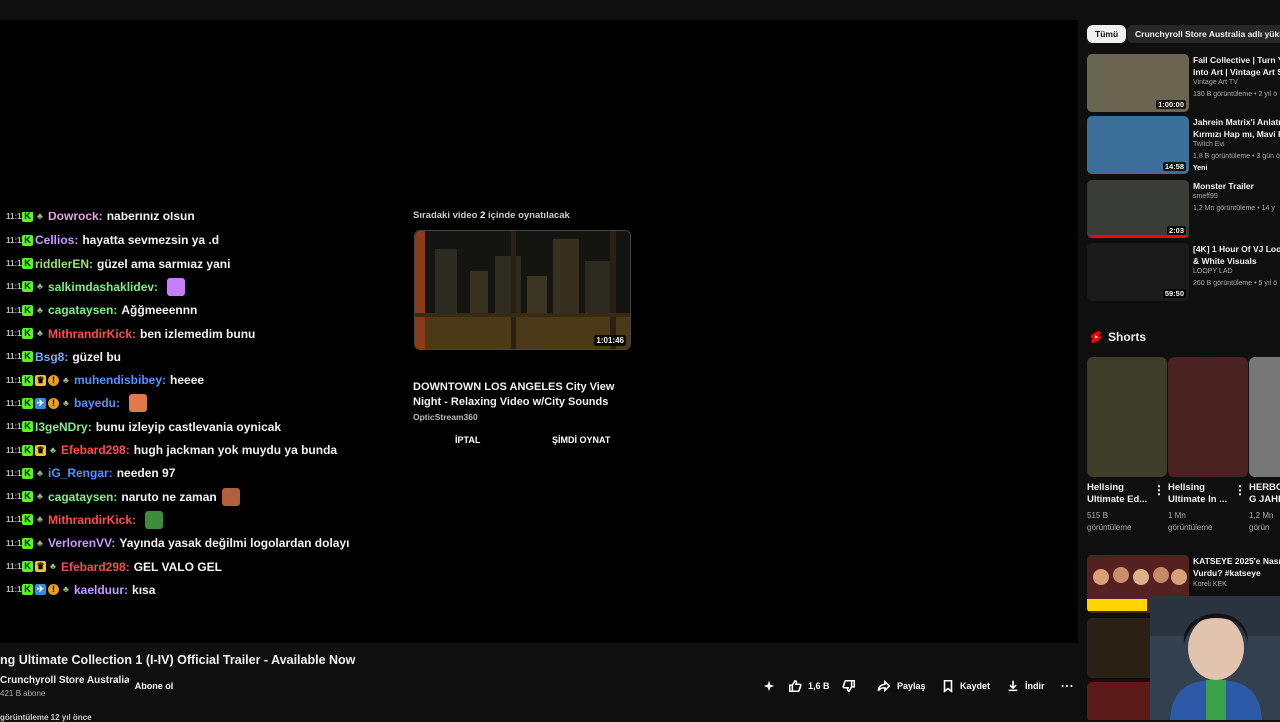  Describe the element at coordinates (467, 440) in the screenshot. I see `cancel-button: İPTAL` at that location.